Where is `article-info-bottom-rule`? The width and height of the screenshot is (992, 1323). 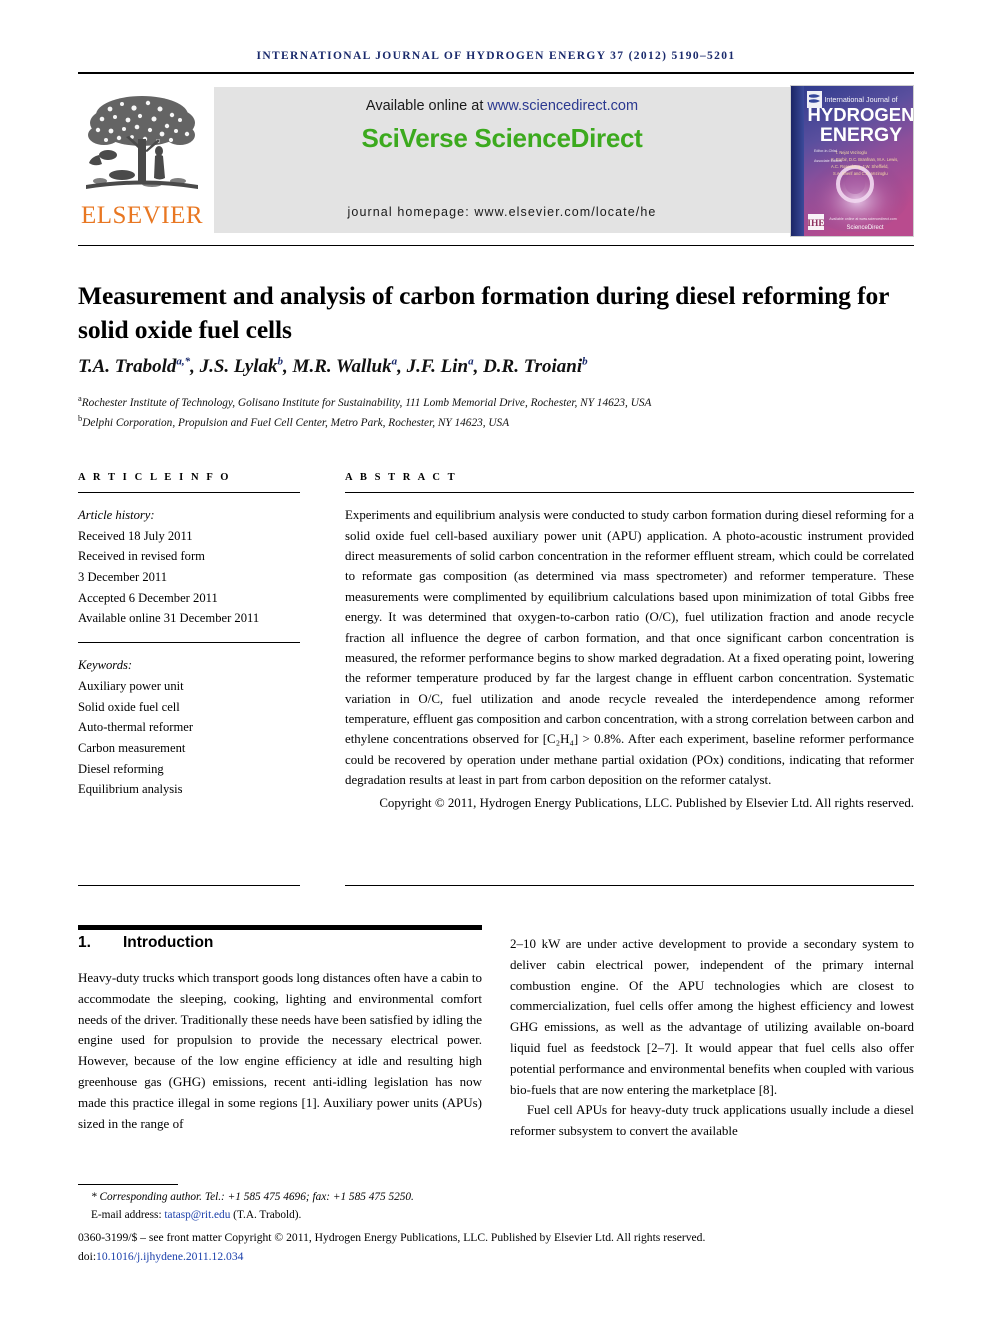
article-info-bottom-rule is located at coordinates (189, 886).